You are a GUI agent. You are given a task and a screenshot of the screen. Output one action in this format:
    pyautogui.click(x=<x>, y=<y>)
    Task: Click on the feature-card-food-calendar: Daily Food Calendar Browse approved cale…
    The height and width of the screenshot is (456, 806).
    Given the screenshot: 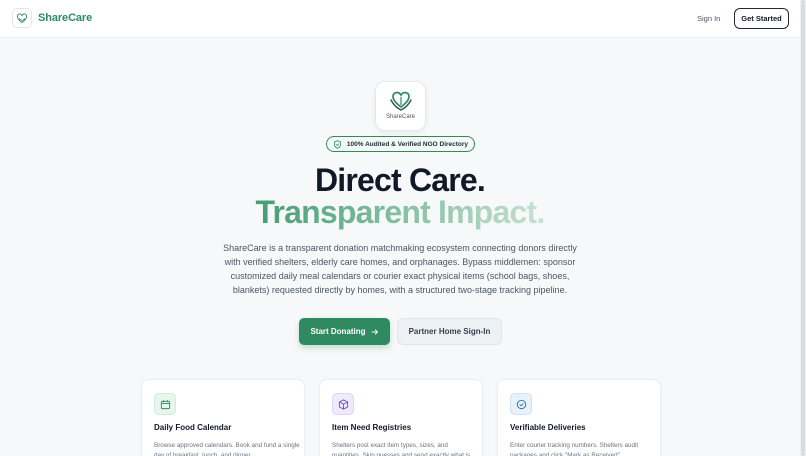 What is the action you would take?
    pyautogui.click(x=223, y=417)
    